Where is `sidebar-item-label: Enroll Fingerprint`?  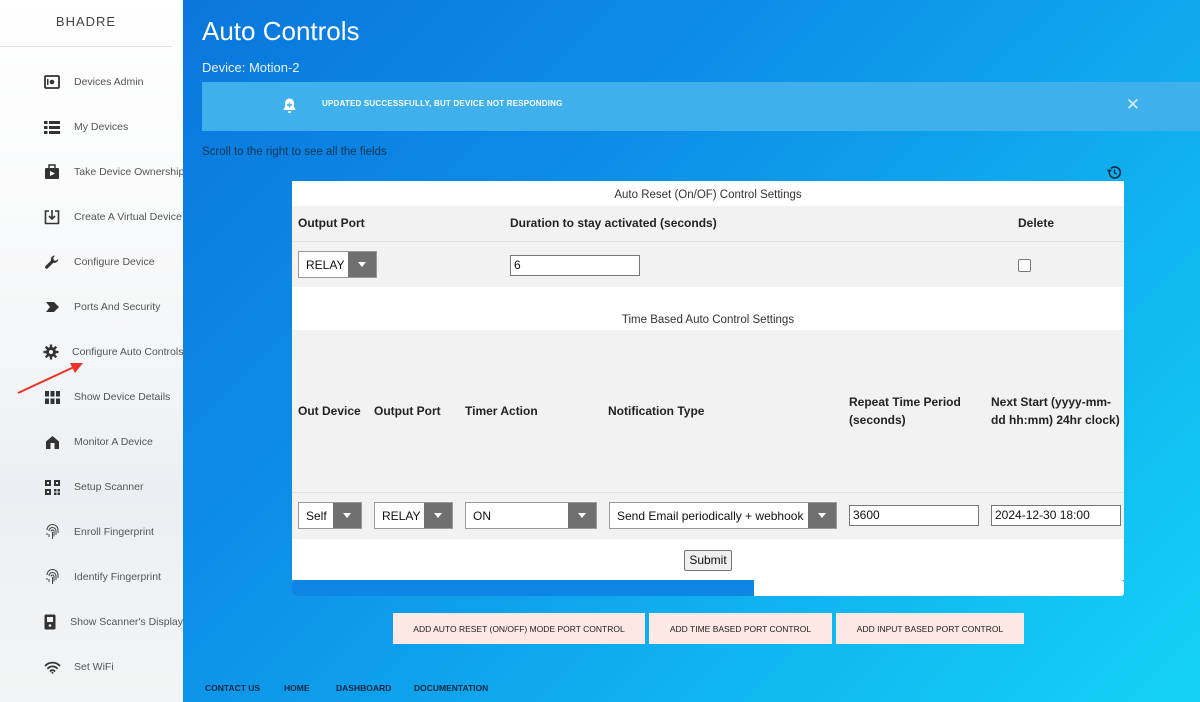
sidebar-item-label: Enroll Fingerprint is located at coordinates (114, 532).